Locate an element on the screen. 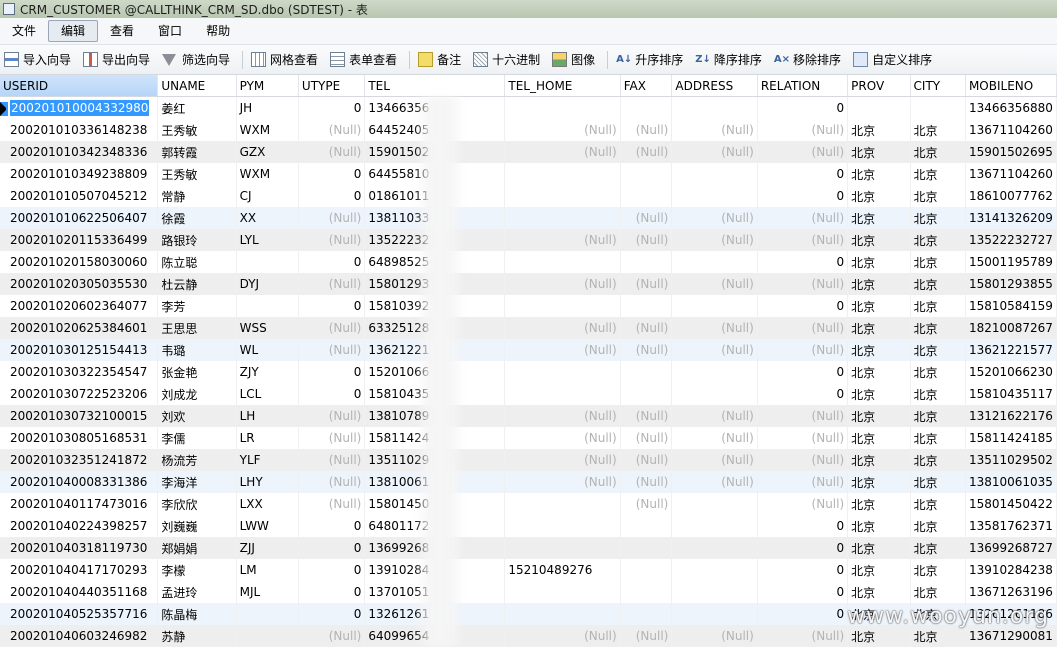 The height and width of the screenshot is (647, 1057). toolbar-button-0: 导入向导 is located at coordinates (37, 60).